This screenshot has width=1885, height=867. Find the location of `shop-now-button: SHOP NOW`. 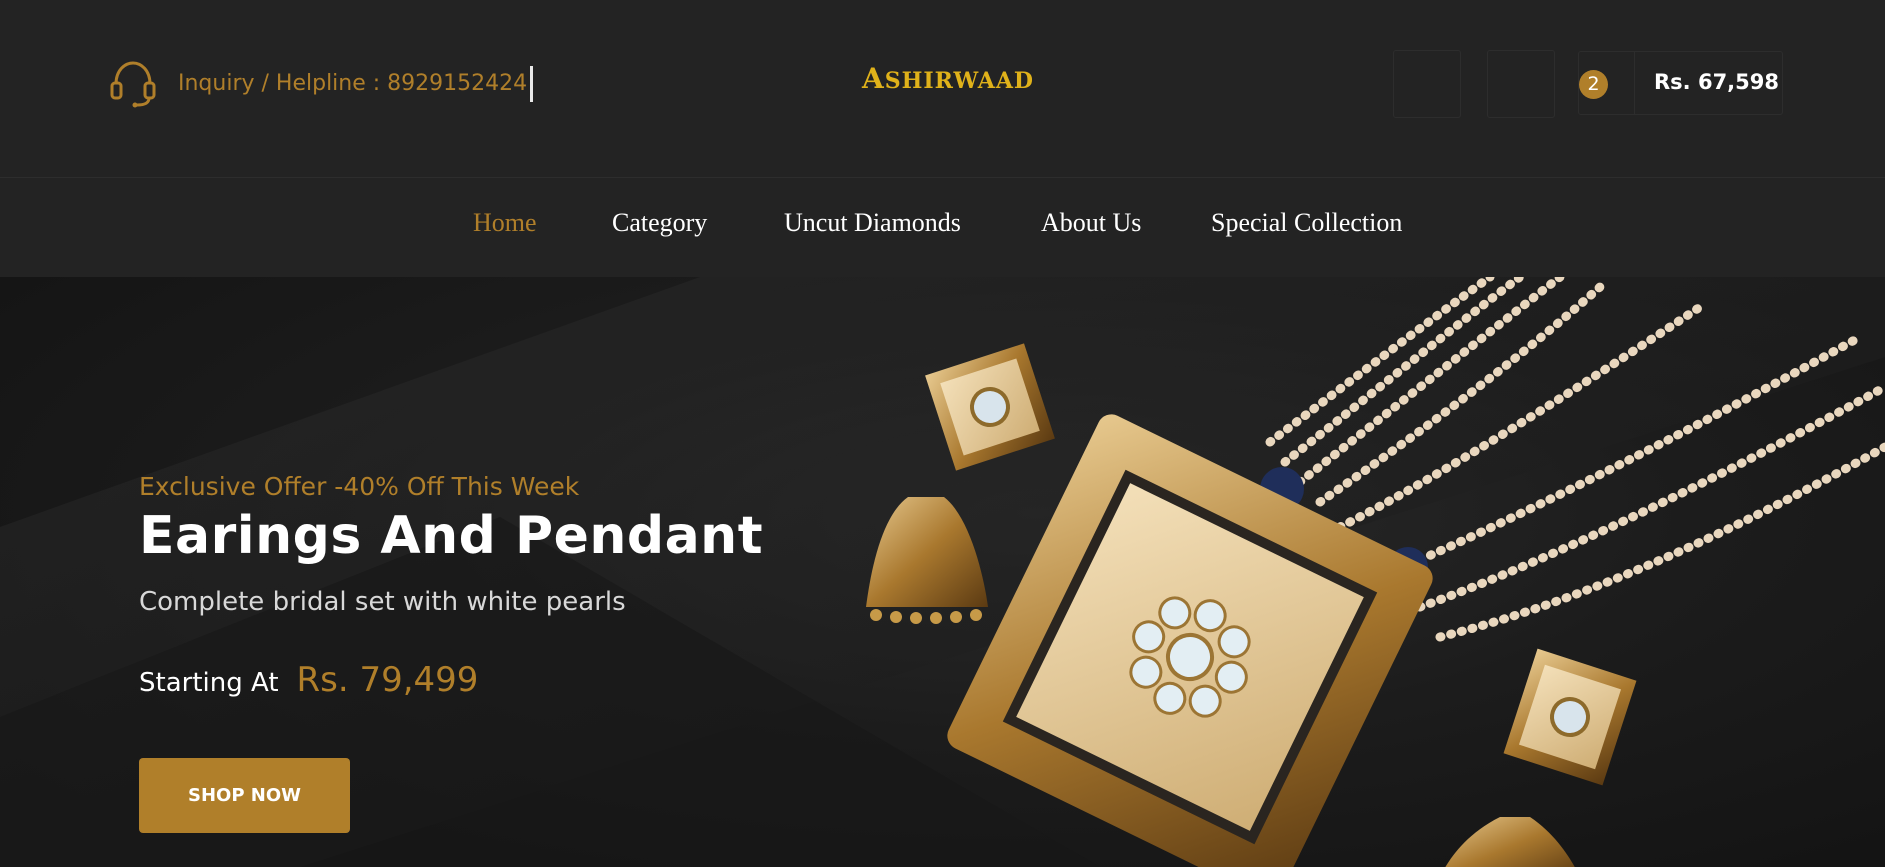

shop-now-button: SHOP NOW is located at coordinates (244, 795).